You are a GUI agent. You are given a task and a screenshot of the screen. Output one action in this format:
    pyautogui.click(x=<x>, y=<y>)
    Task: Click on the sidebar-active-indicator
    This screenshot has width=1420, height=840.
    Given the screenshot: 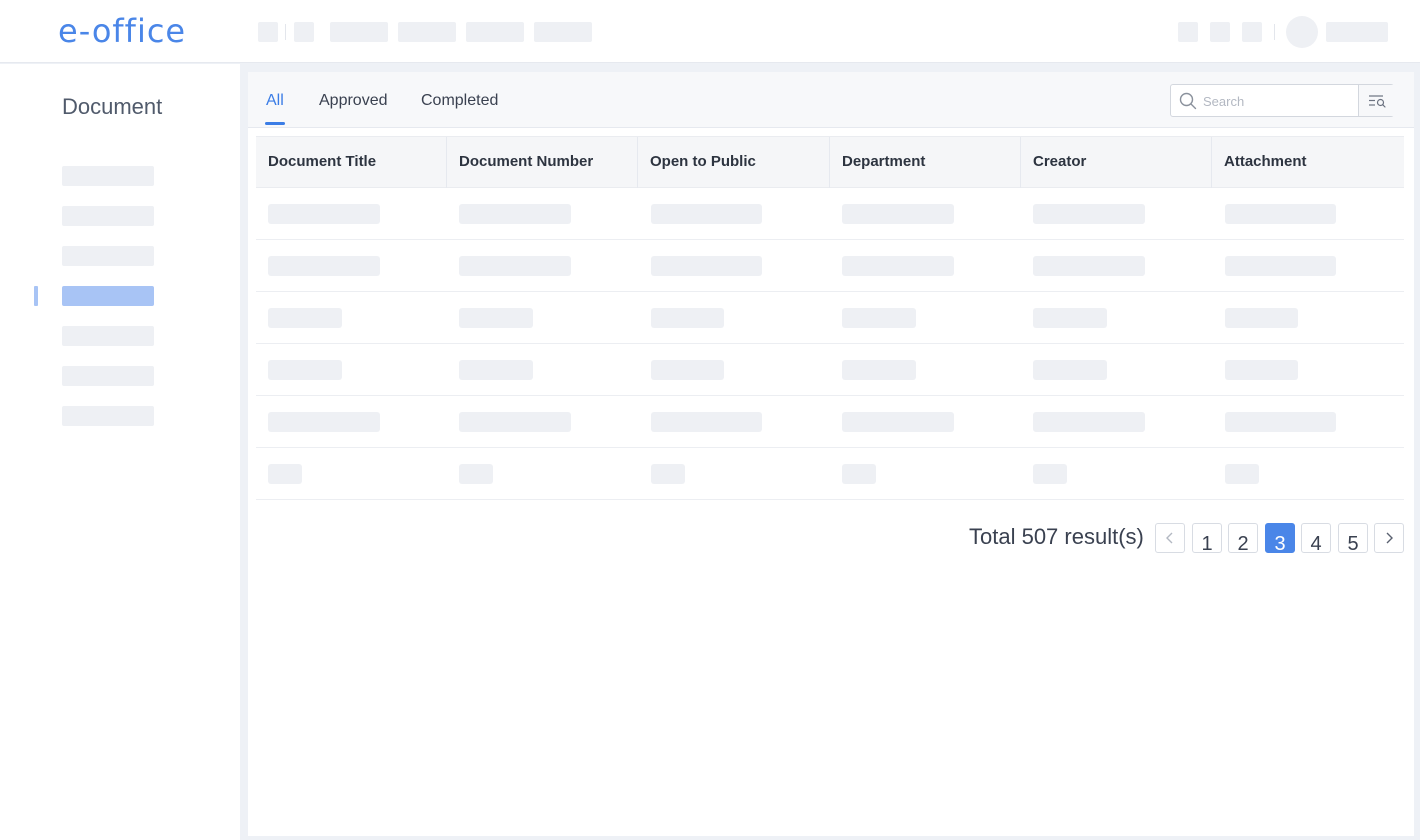 What is the action you would take?
    pyautogui.click(x=36, y=296)
    